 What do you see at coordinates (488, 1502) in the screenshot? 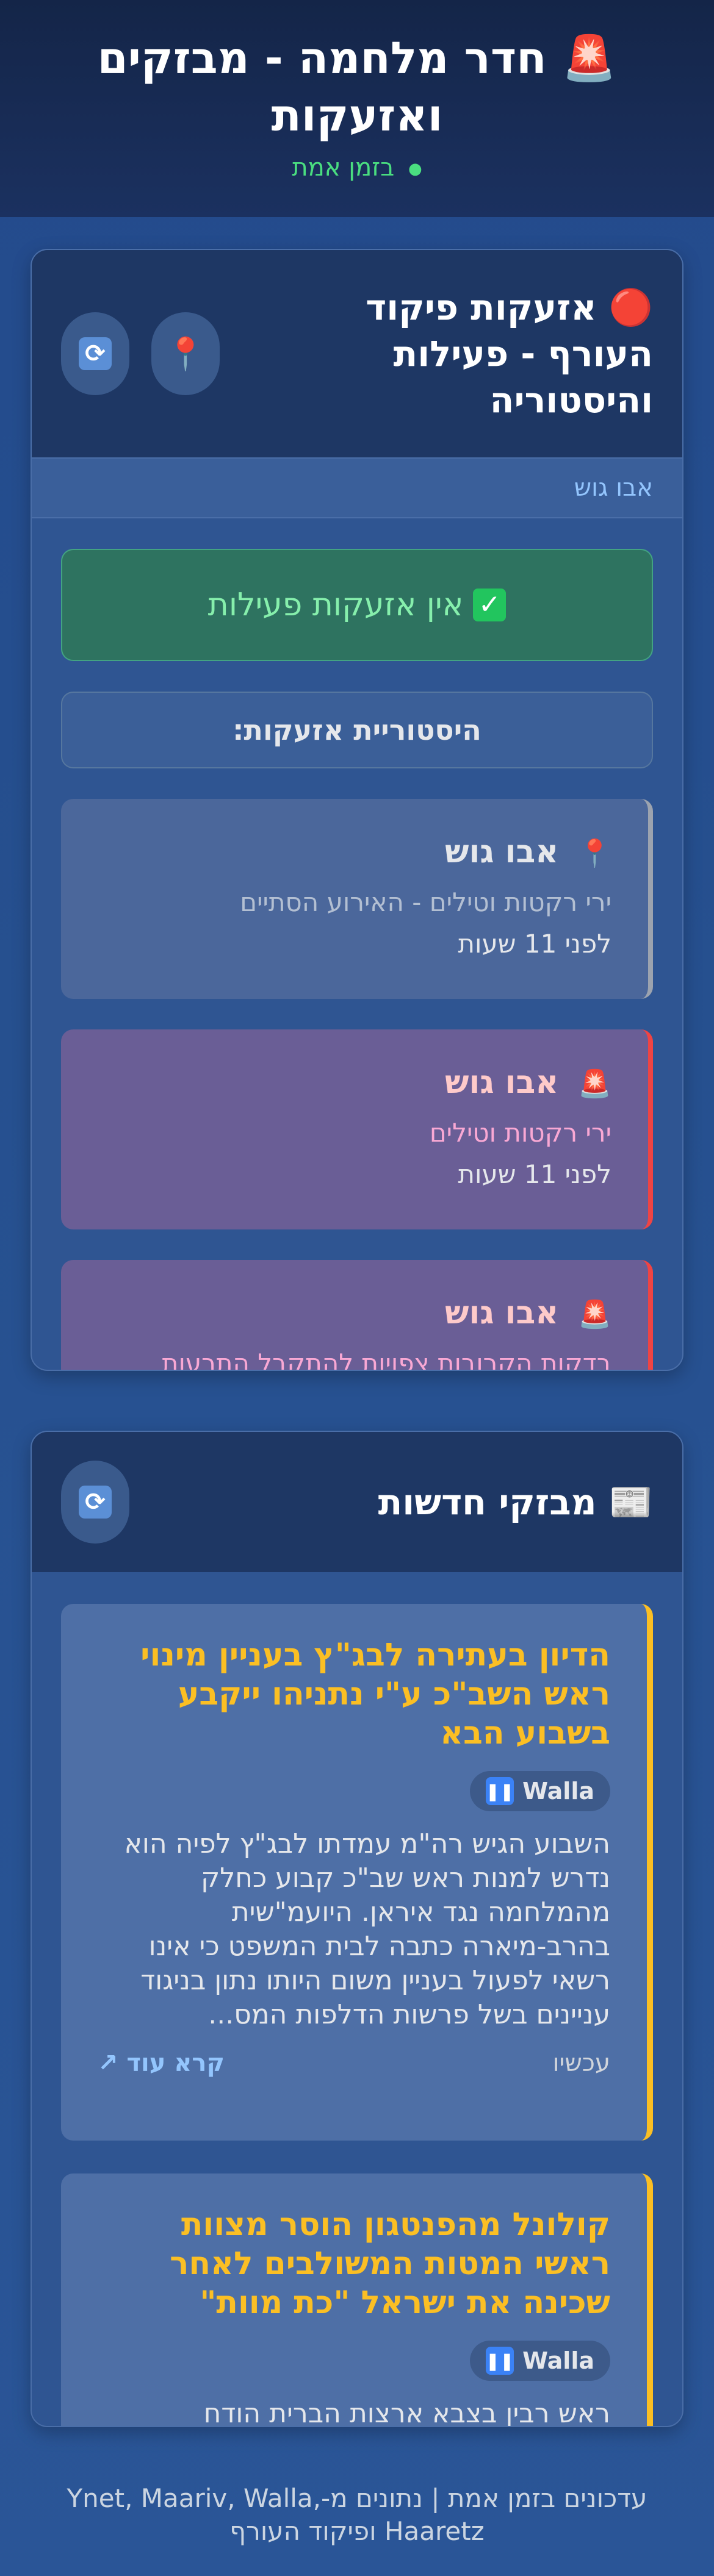
I see `news-panel-title-text: מבזקי חדשות` at bounding box center [488, 1502].